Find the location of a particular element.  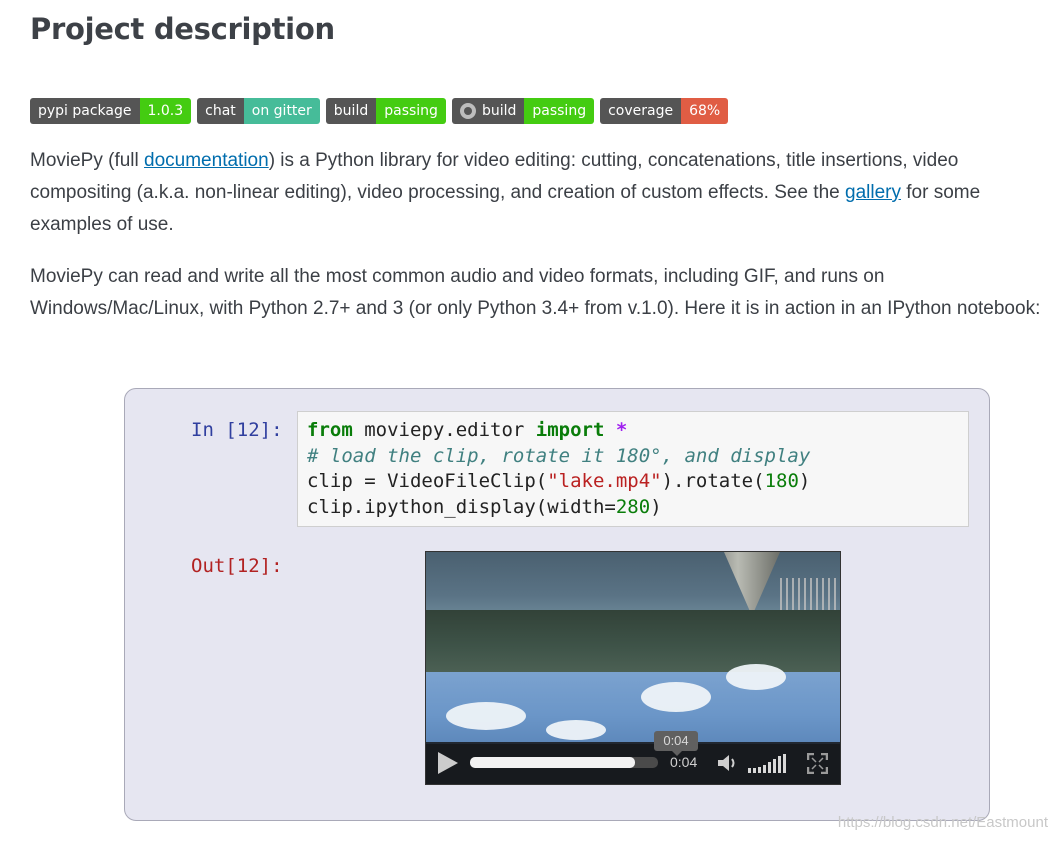

volume-icon is located at coordinates (728, 763).